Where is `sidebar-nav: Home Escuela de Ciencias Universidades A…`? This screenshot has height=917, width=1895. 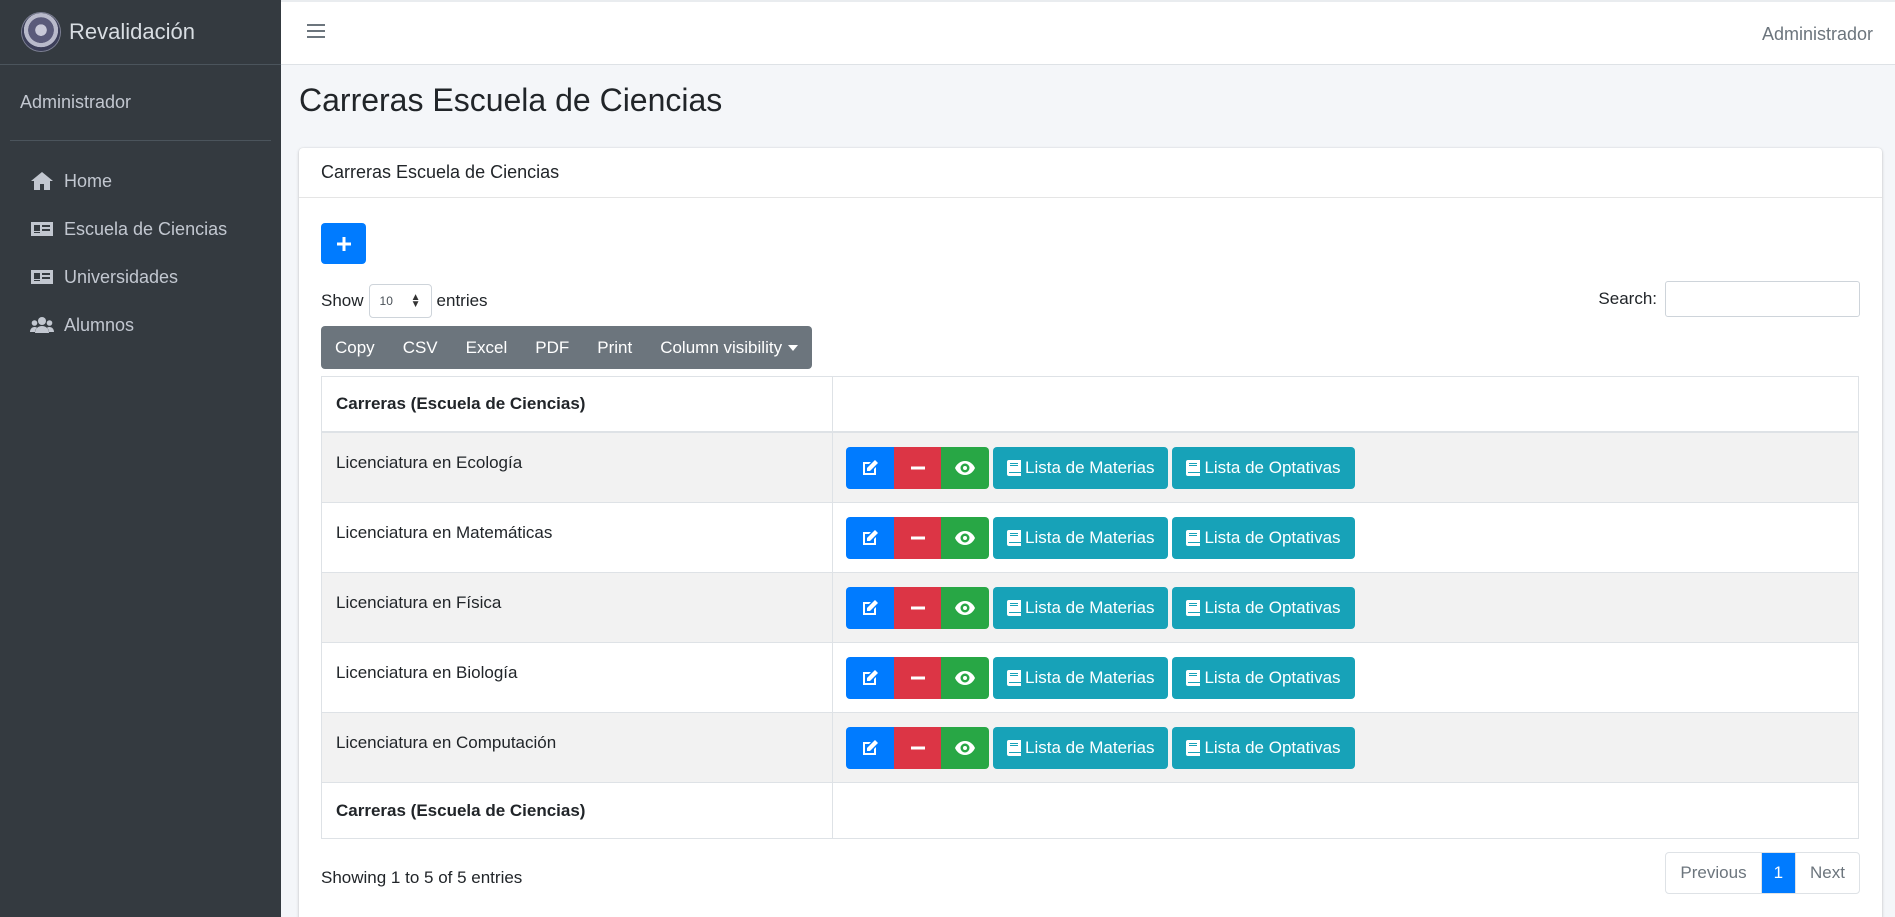
sidebar-nav: Home Escuela de Ciencias Universidades A… is located at coordinates (140, 253).